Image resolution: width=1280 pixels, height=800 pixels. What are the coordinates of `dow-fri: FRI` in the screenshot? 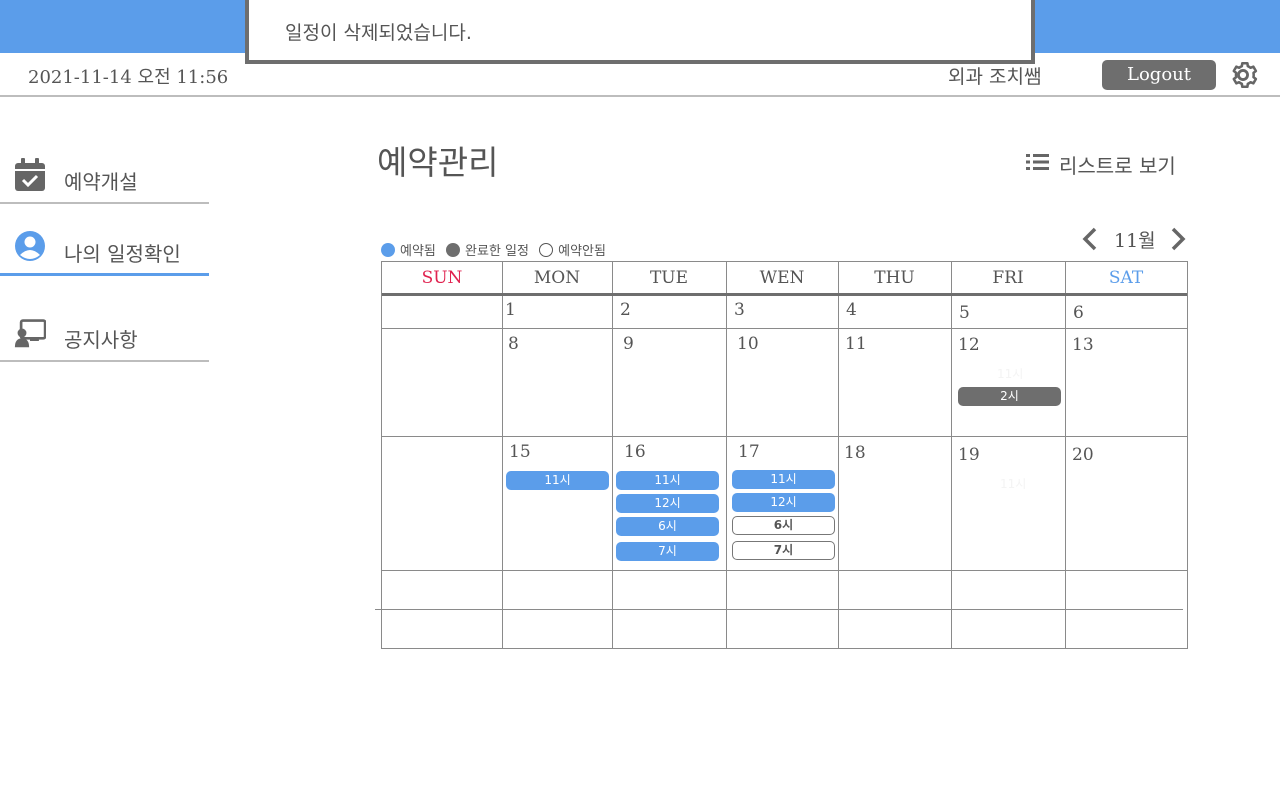 It's located at (1008, 278).